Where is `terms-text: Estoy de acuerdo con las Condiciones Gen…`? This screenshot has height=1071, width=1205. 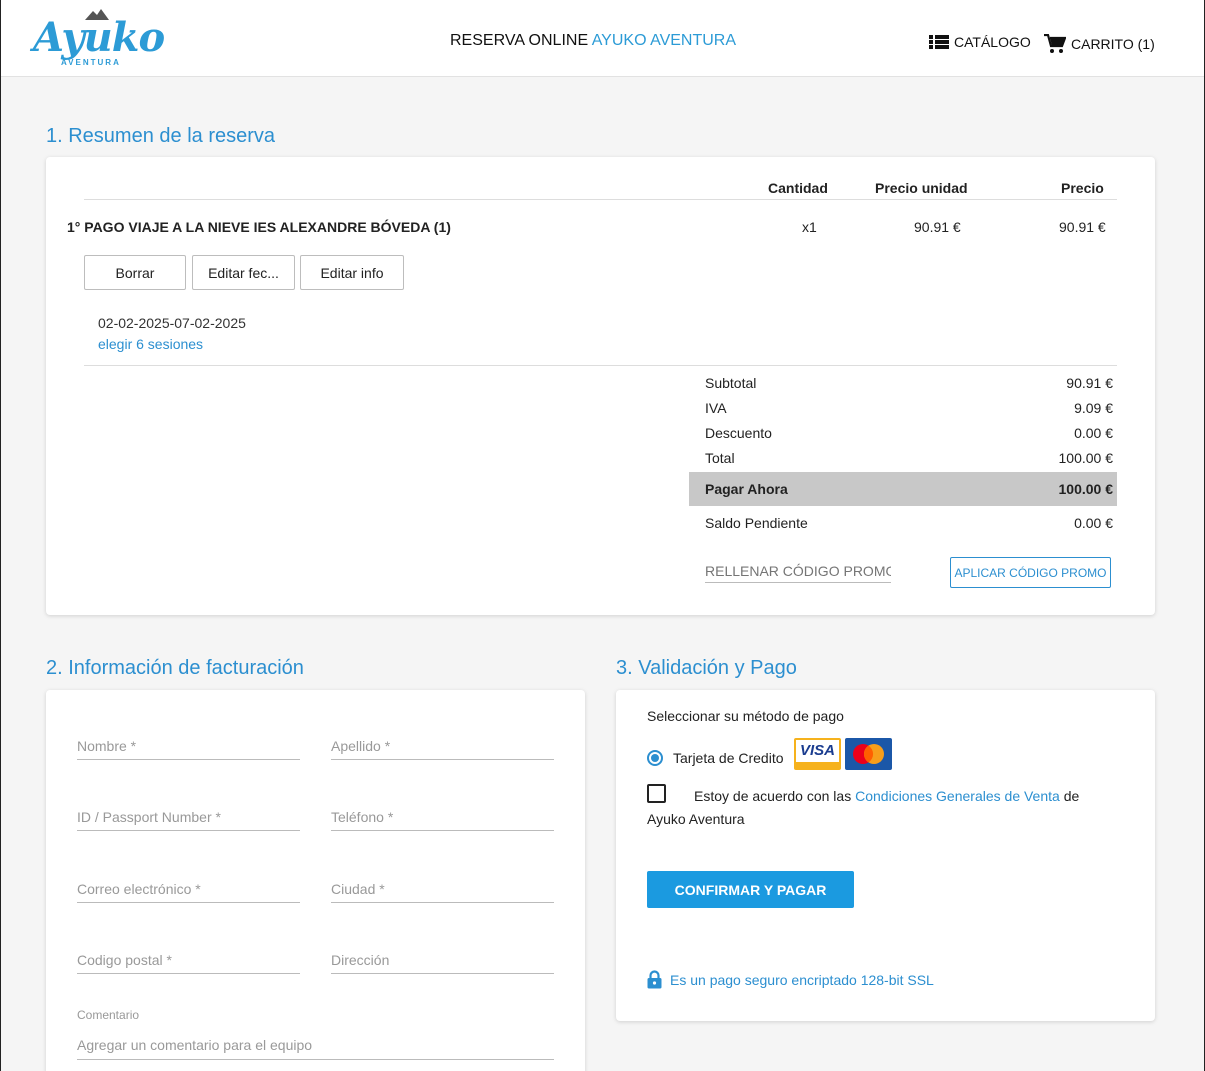
terms-text: Estoy de acuerdo con las Condiciones Gen… is located at coordinates (882, 808).